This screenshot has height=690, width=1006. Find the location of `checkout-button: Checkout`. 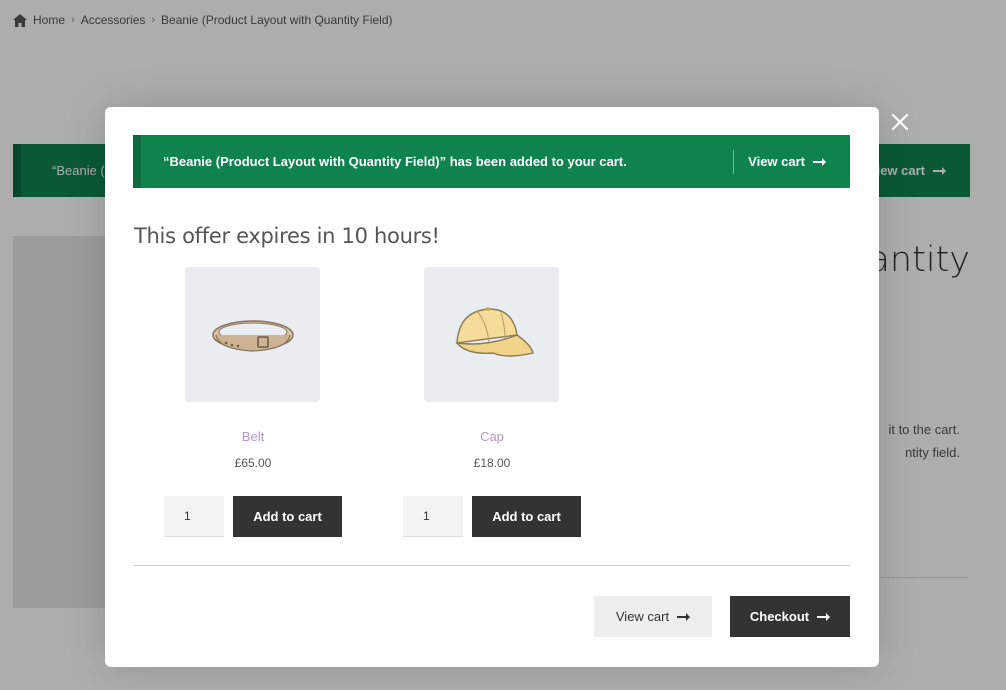

checkout-button: Checkout is located at coordinates (790, 616).